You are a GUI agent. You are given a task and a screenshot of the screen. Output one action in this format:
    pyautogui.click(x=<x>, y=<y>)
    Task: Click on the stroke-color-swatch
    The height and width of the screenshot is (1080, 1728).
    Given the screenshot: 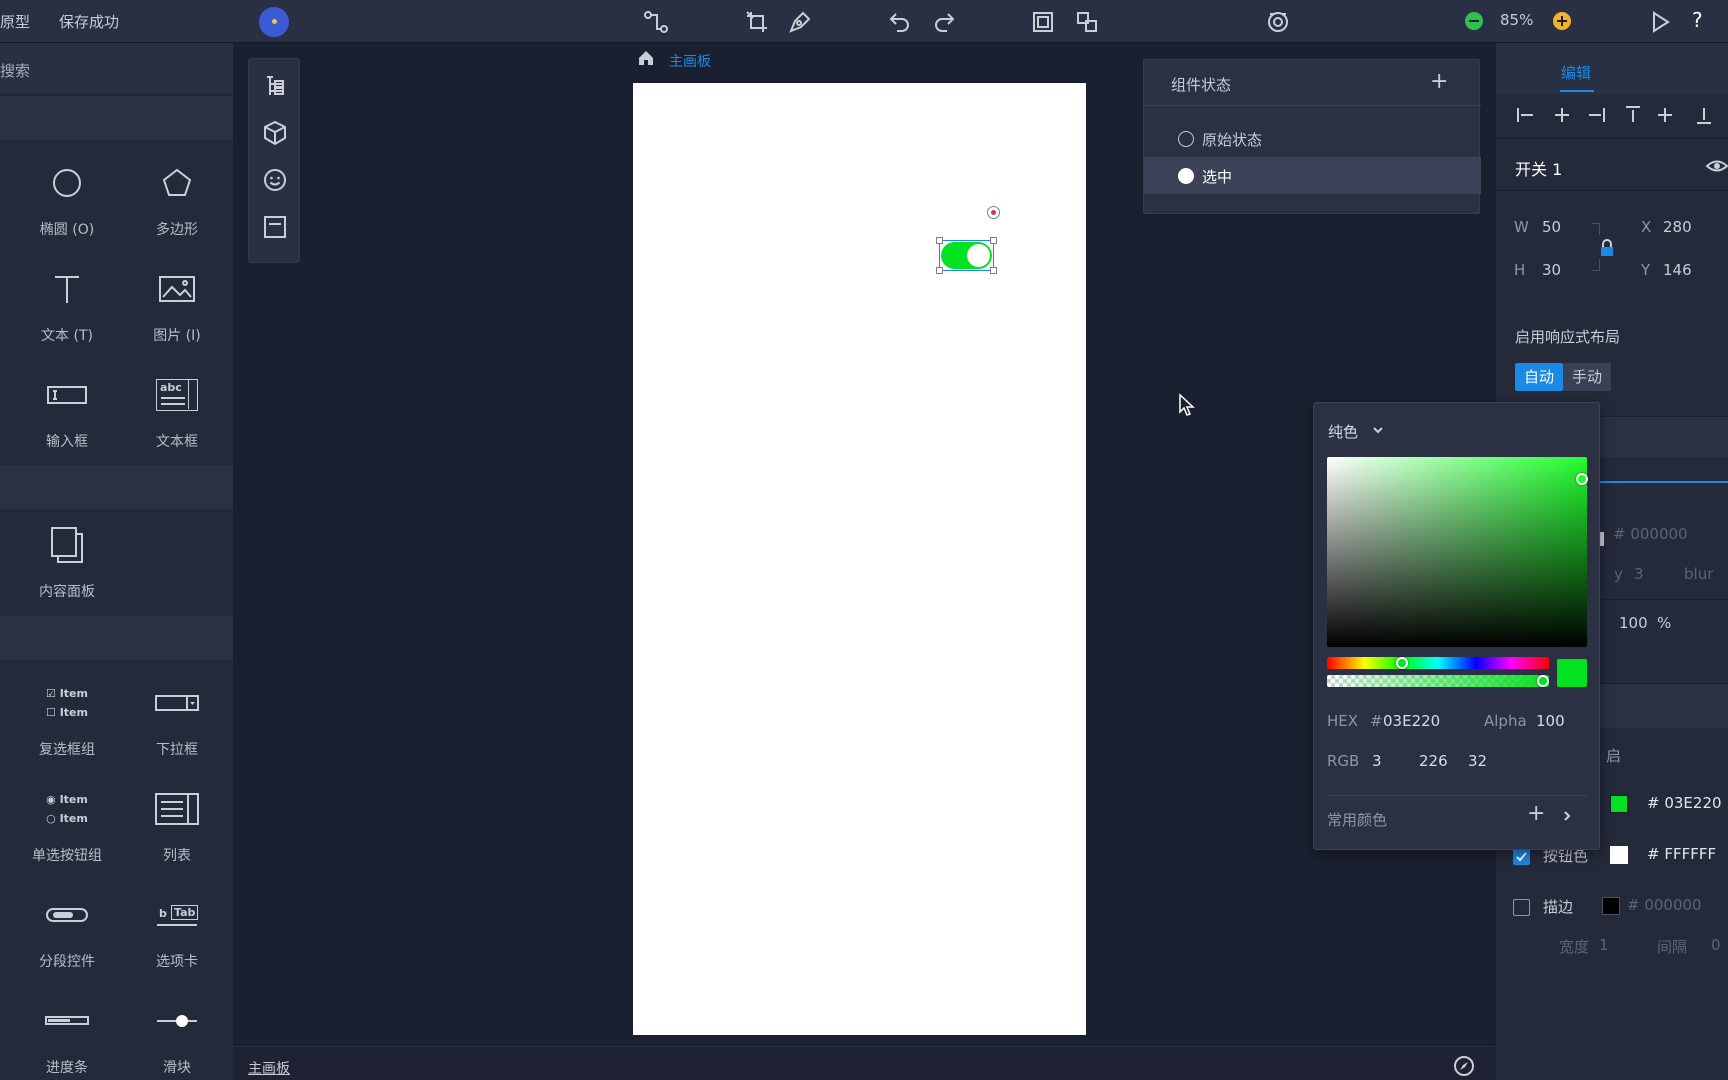 What is the action you would take?
    pyautogui.click(x=1611, y=906)
    